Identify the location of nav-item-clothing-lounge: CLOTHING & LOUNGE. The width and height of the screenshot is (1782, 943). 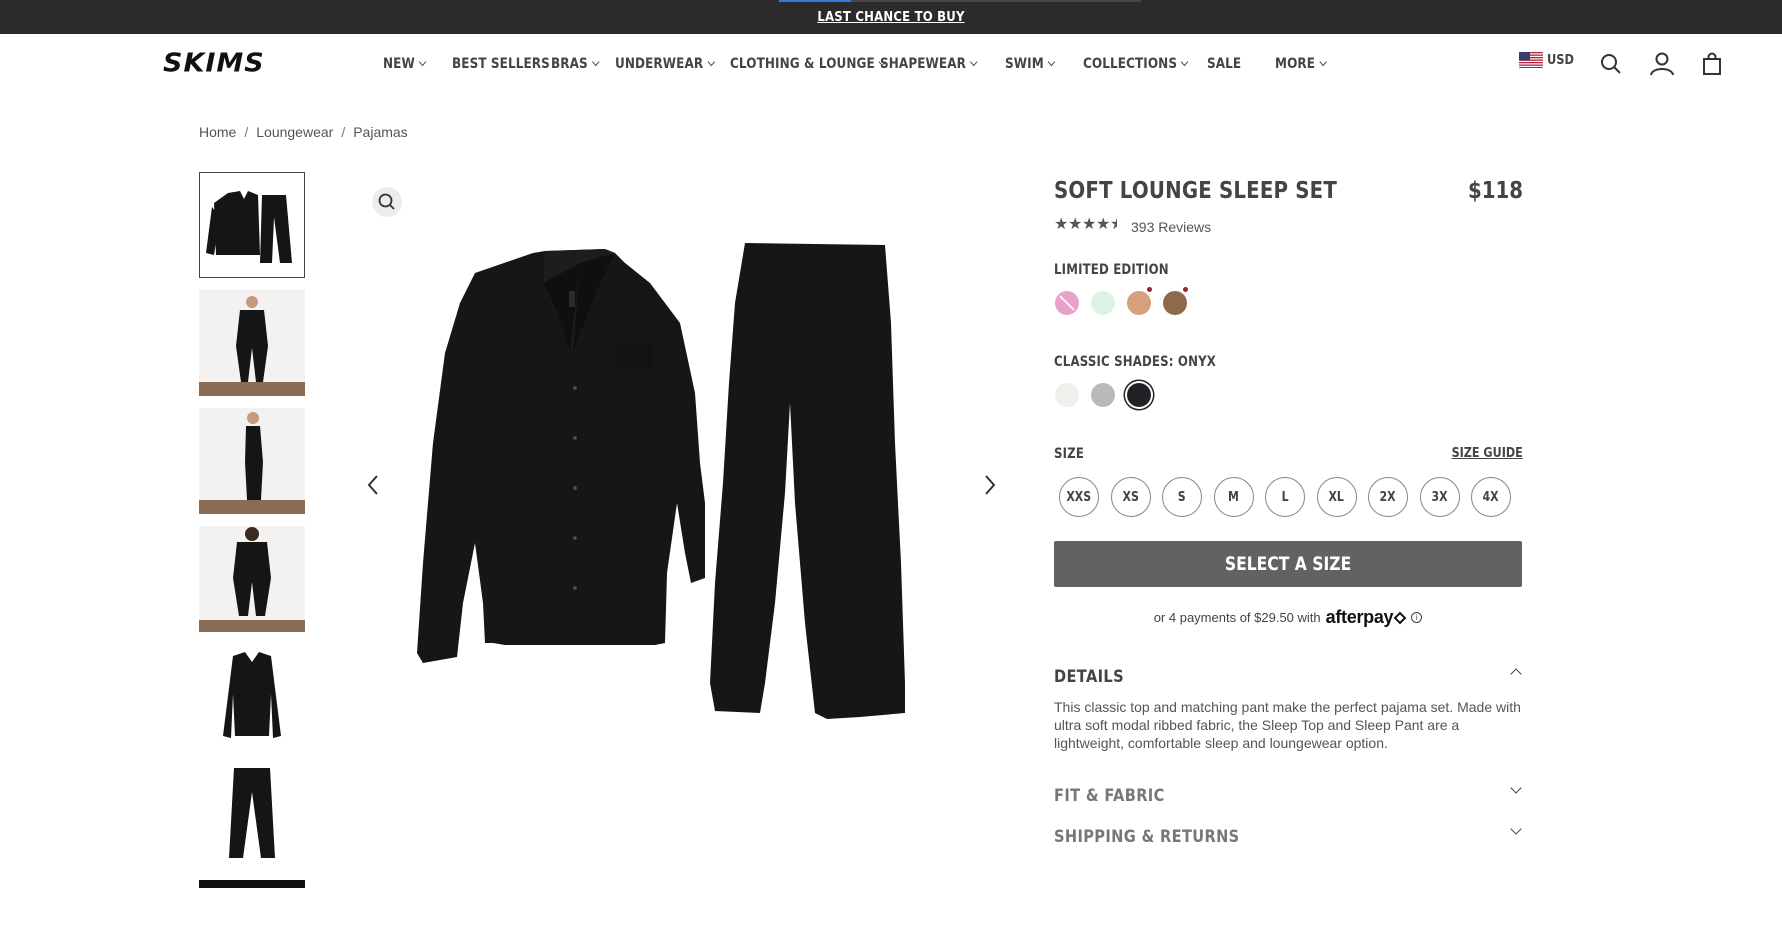
(808, 64).